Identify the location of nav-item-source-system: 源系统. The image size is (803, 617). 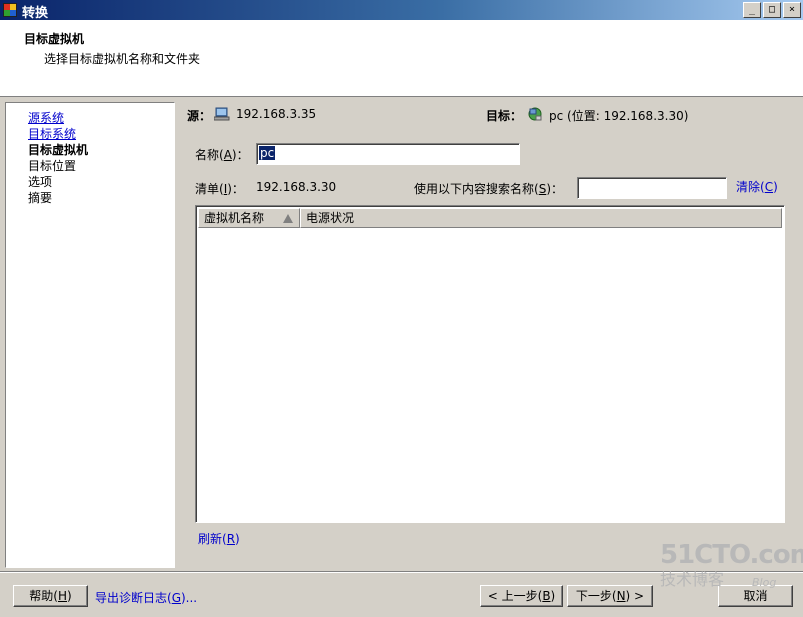
(46, 117).